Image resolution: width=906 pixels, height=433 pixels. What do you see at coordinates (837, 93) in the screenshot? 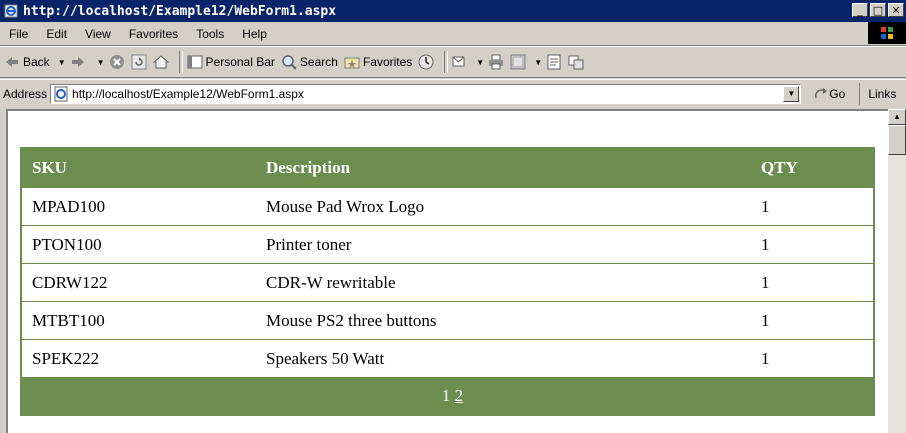
I see `go-label: Go` at bounding box center [837, 93].